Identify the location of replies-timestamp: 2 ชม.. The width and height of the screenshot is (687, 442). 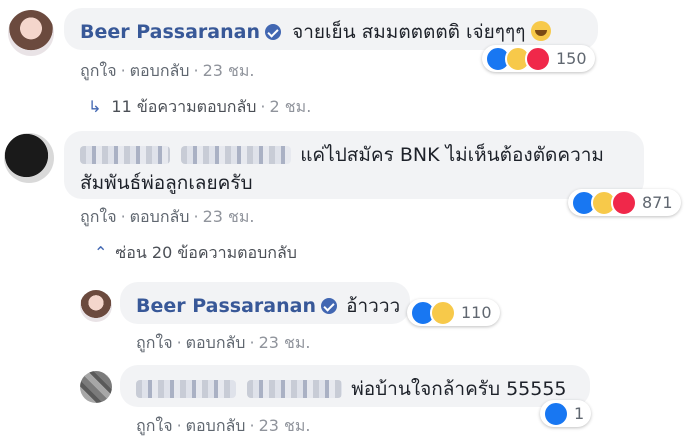
(290, 106).